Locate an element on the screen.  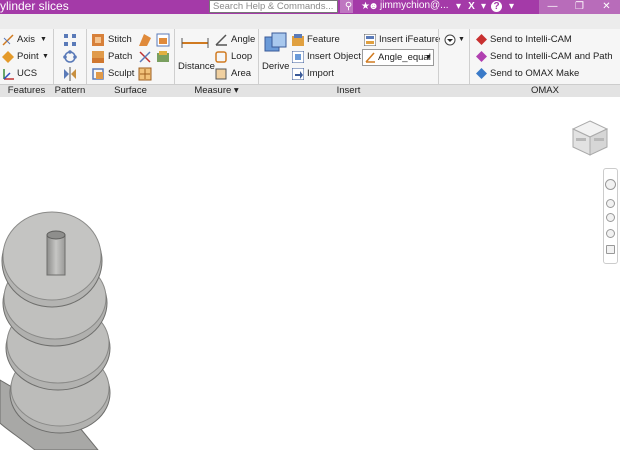
intellicam-path-icon is located at coordinates (481, 56).